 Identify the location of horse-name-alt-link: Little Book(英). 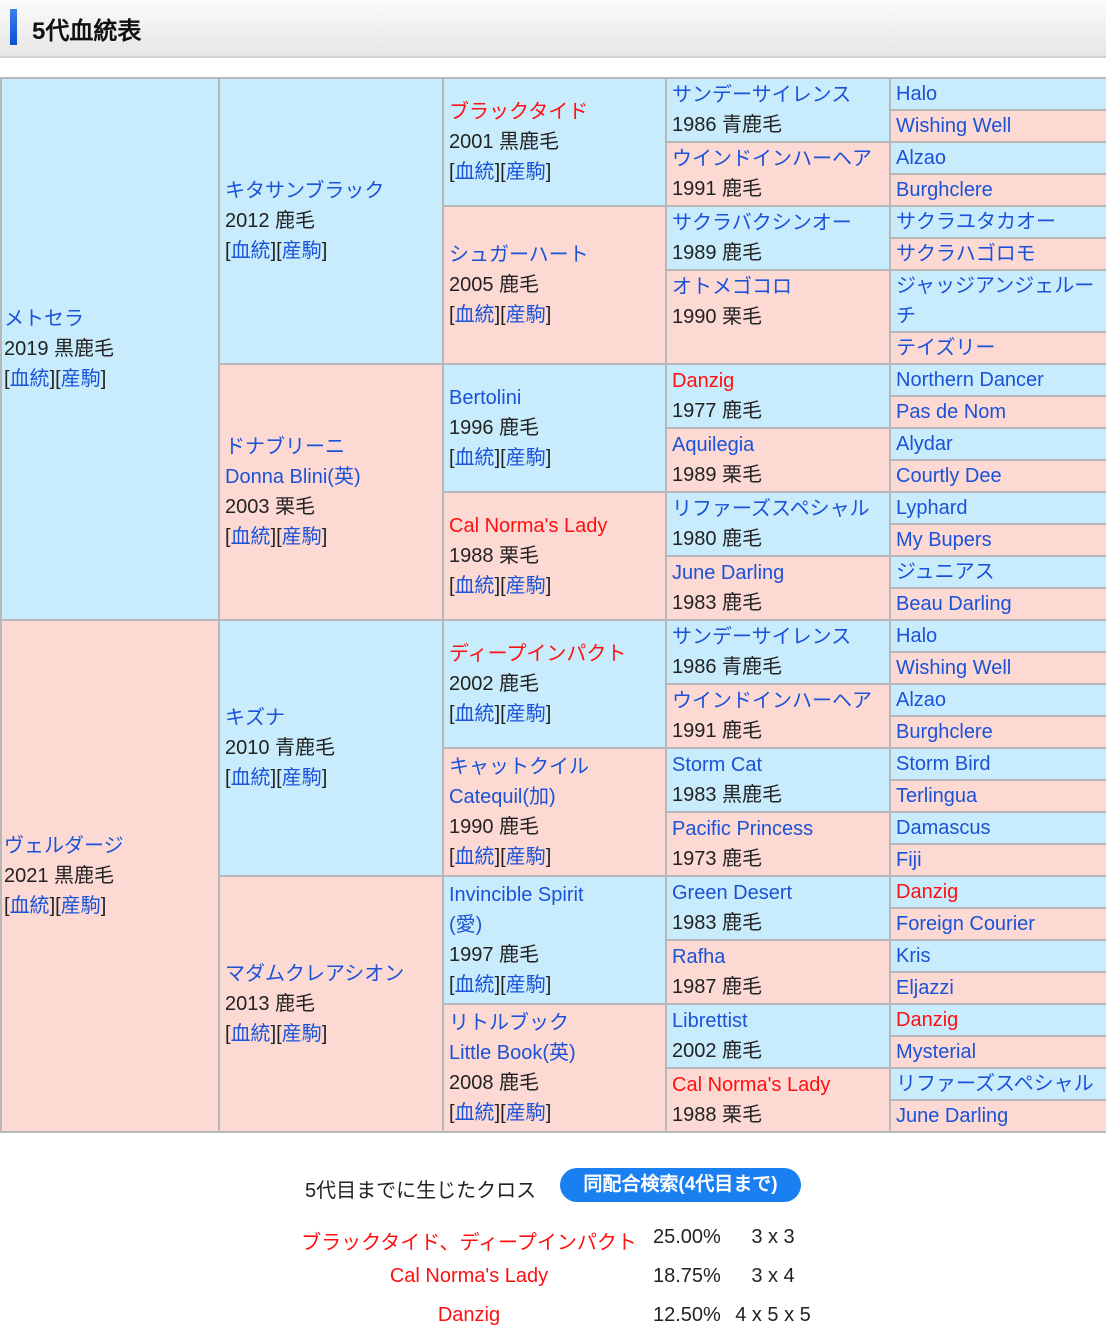
(554, 1053).